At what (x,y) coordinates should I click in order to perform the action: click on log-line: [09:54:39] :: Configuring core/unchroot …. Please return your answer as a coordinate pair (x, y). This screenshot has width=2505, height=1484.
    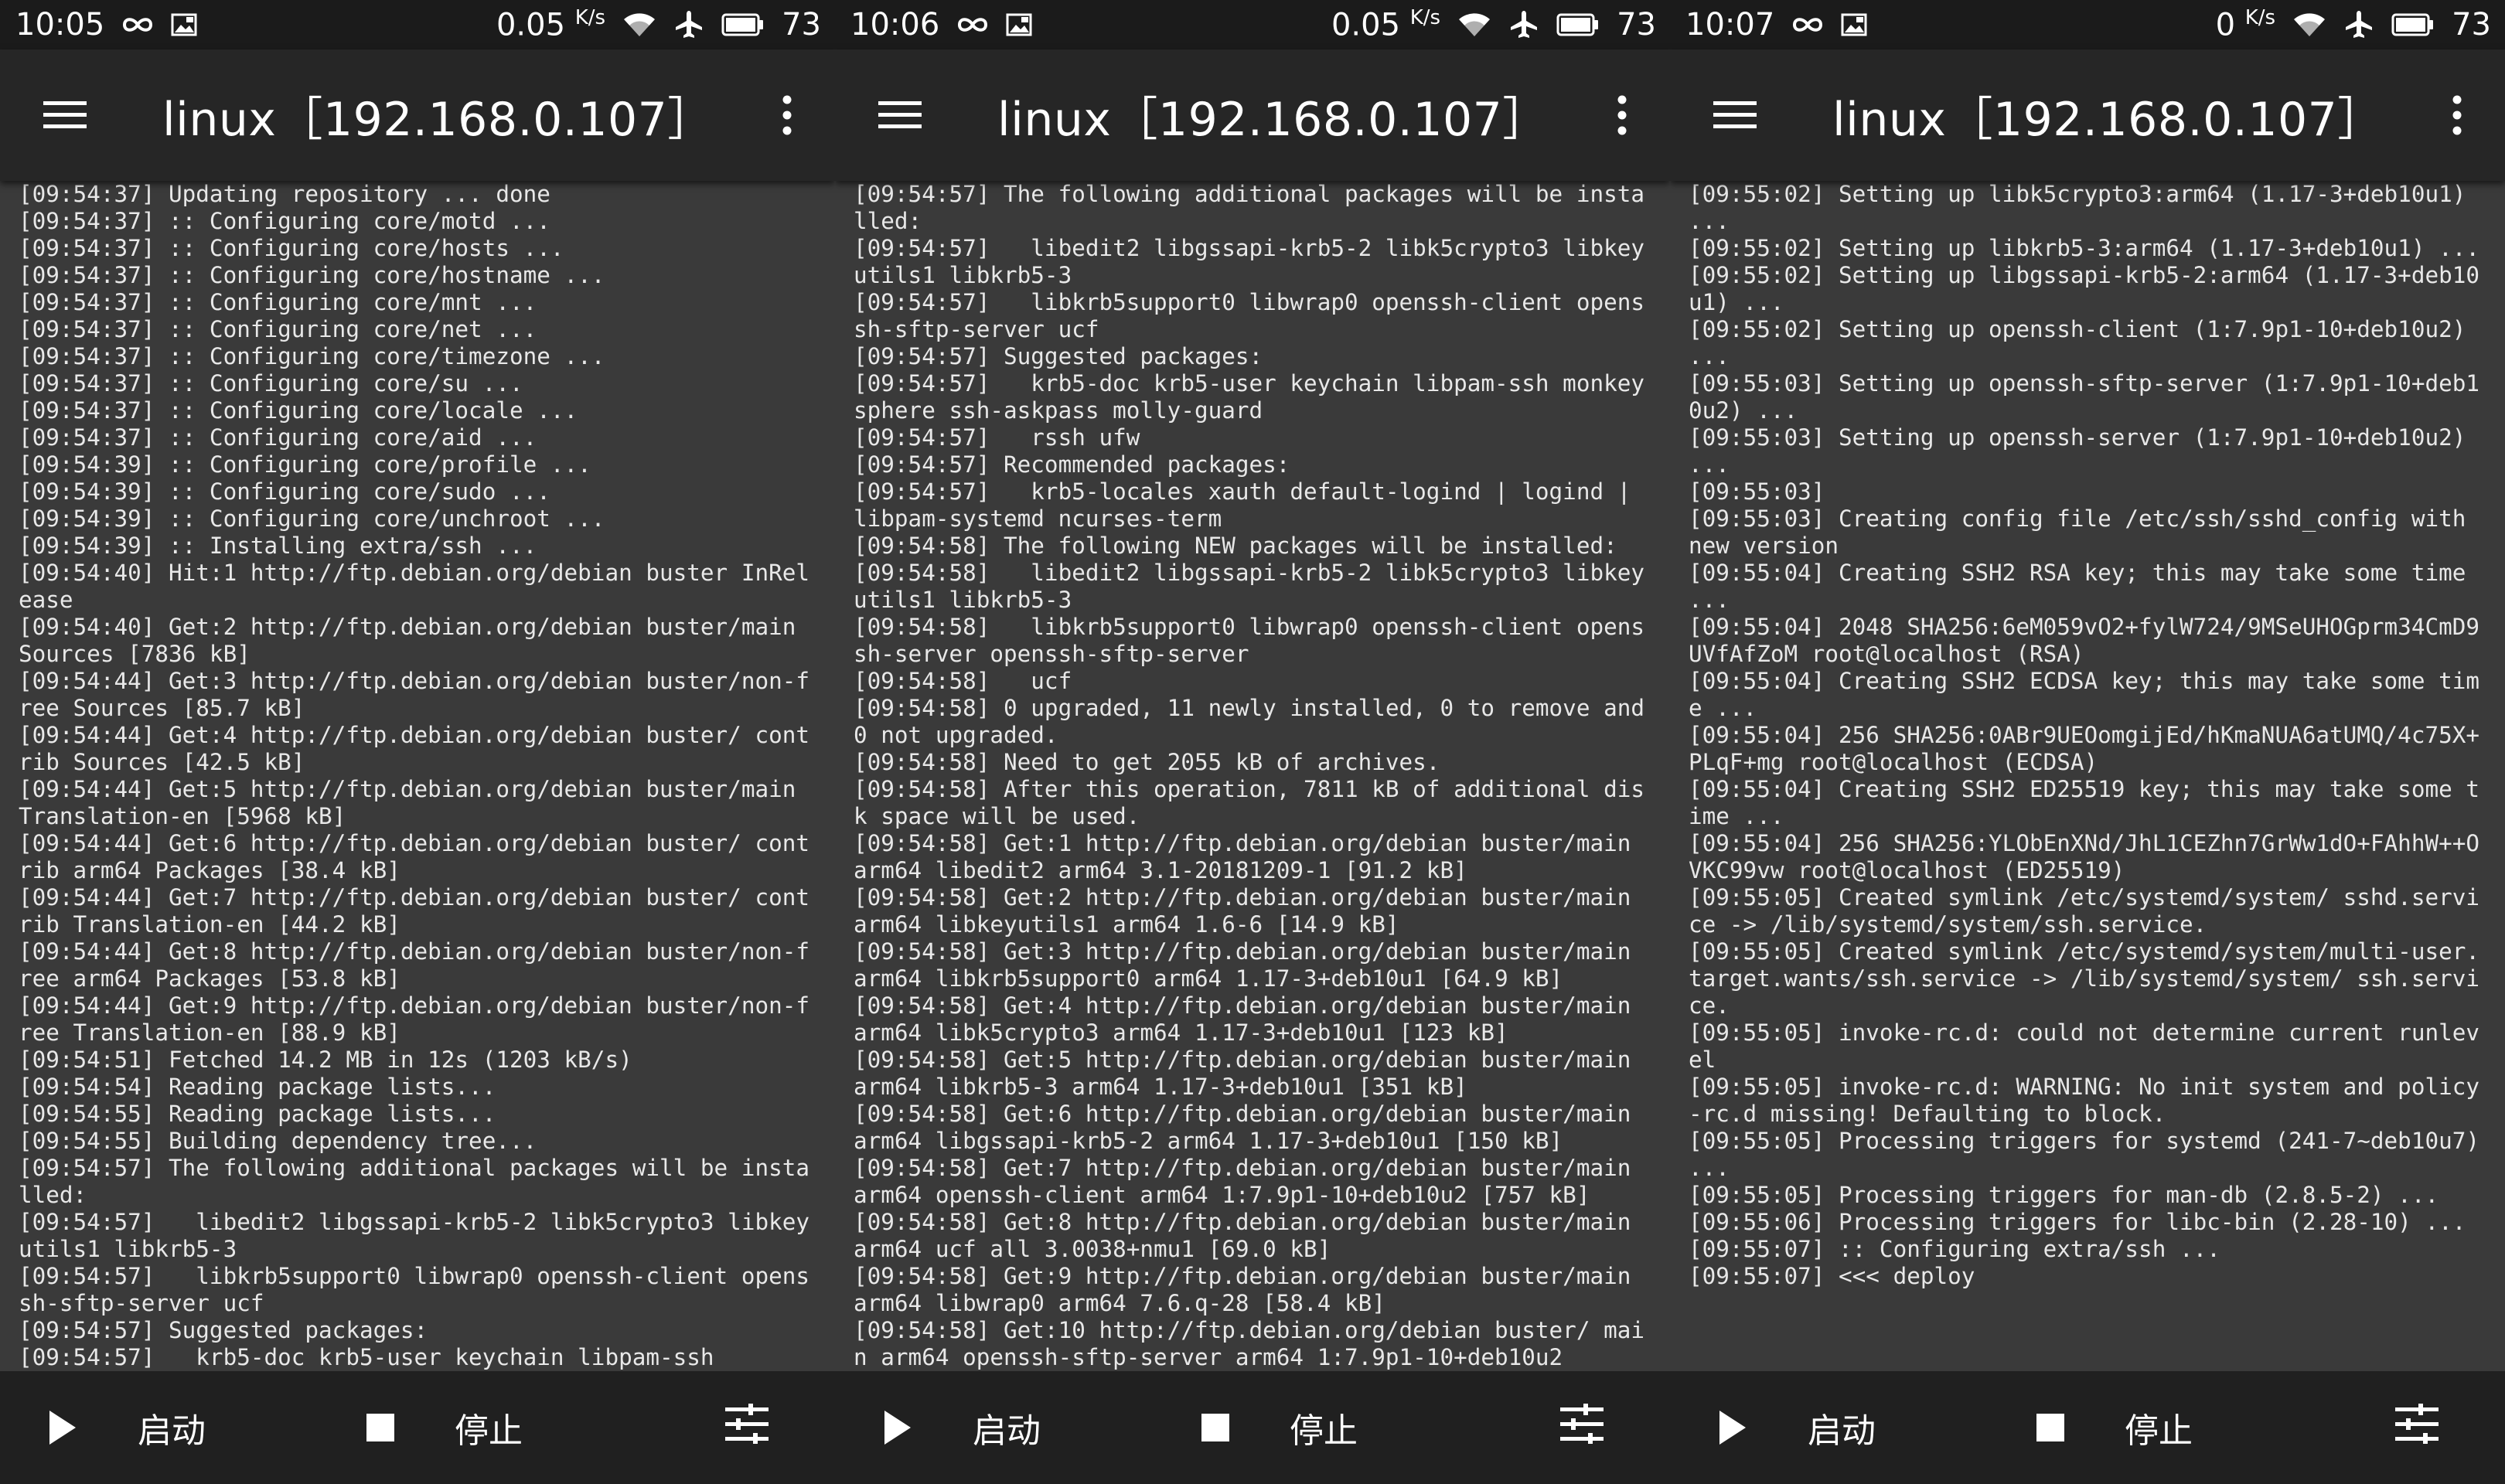
    Looking at the image, I should click on (312, 518).